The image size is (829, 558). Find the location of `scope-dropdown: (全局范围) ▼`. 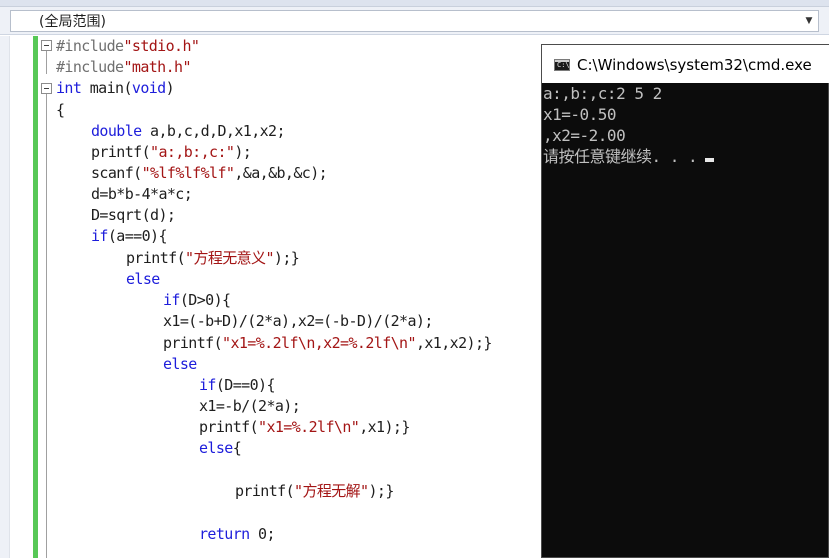

scope-dropdown: (全局范围) ▼ is located at coordinates (414, 21).